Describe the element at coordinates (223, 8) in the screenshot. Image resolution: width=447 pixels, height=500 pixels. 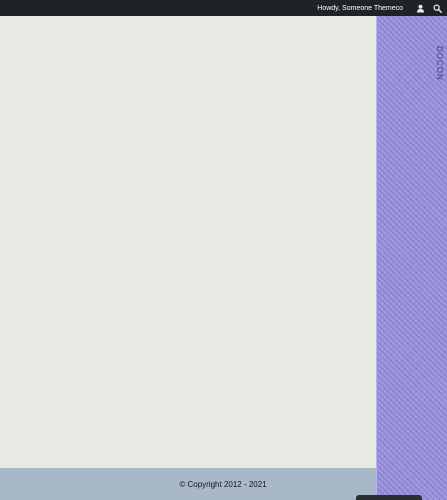
I see `admin-bar: Howdy, Someone Themeco` at that location.